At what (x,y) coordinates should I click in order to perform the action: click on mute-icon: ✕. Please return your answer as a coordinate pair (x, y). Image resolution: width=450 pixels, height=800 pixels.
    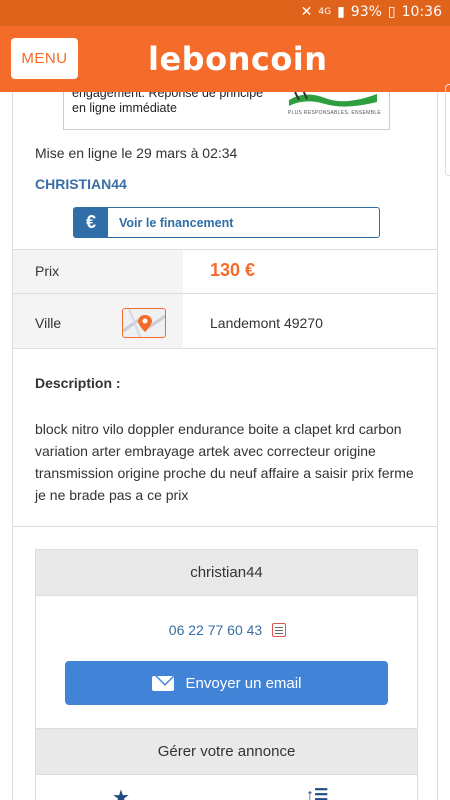
    Looking at the image, I should click on (306, 12).